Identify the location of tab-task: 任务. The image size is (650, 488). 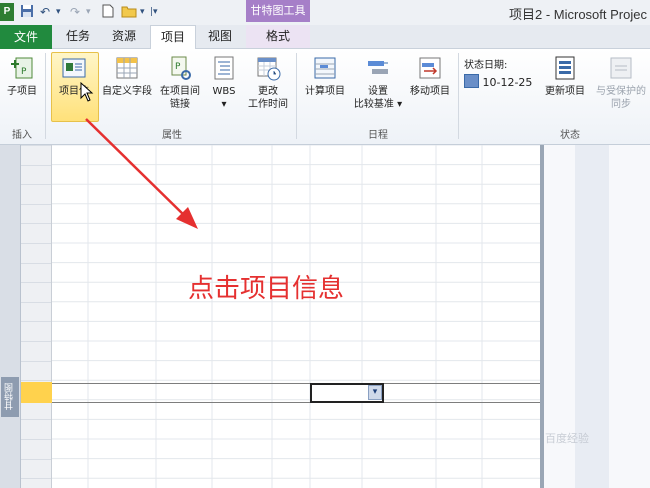
(78, 36).